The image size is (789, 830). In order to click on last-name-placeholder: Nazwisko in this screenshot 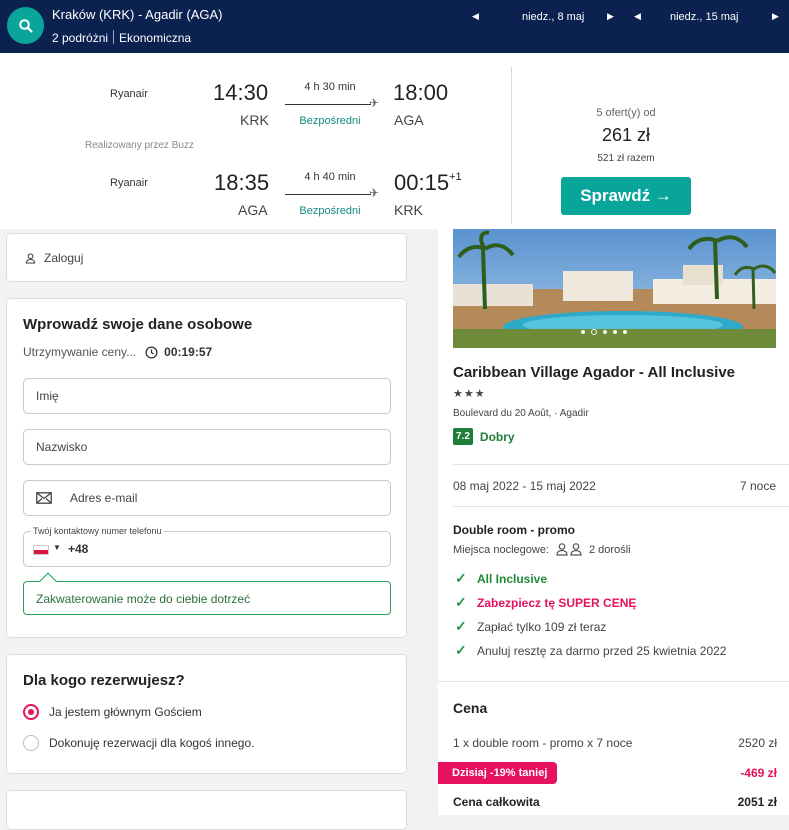, I will do `click(62, 447)`.